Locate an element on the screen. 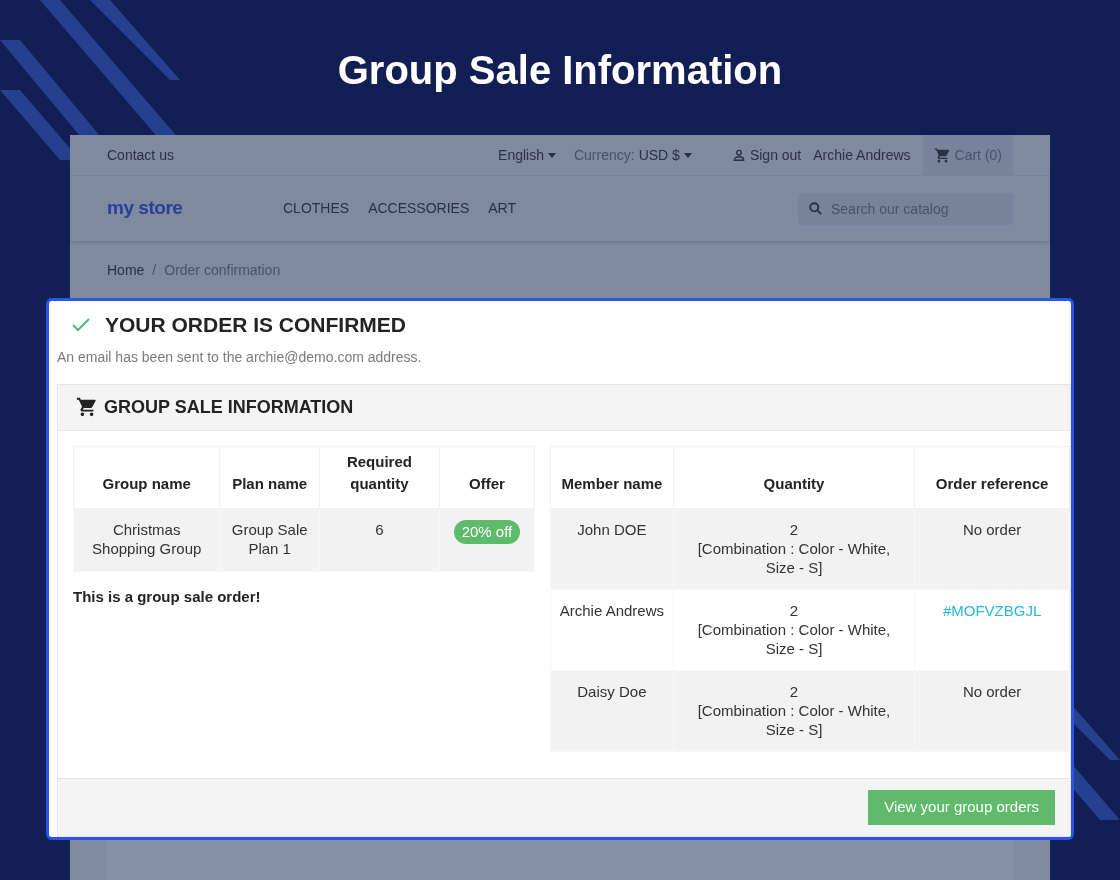 This screenshot has height=880, width=1120. sign-out-link: Sign out is located at coordinates (775, 155).